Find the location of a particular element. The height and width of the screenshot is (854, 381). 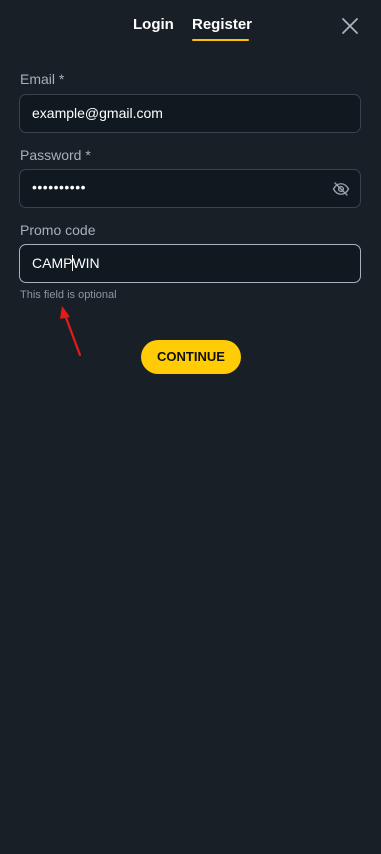

eye-slash-icon is located at coordinates (341, 189).